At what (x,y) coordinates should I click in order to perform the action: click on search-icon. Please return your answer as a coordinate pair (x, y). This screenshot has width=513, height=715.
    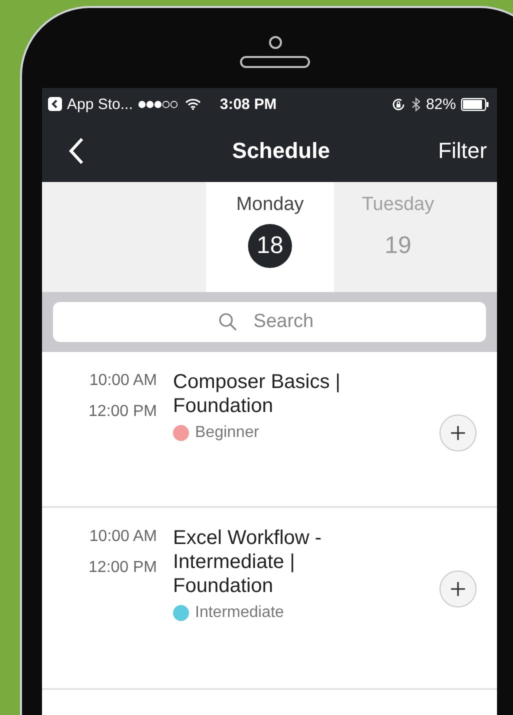
    Looking at the image, I should click on (228, 322).